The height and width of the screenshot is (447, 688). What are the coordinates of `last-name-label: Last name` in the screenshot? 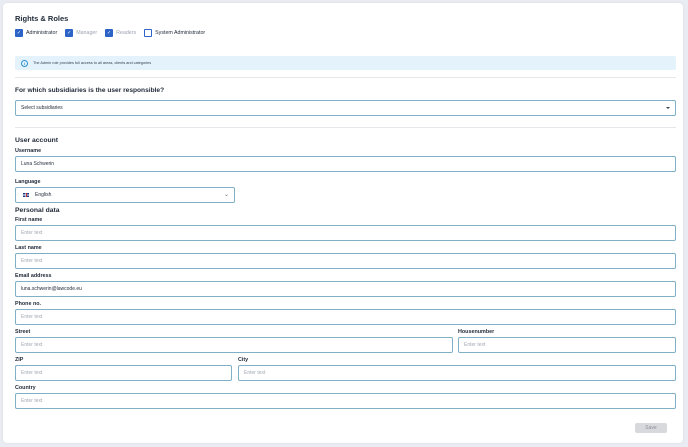 It's located at (28, 248).